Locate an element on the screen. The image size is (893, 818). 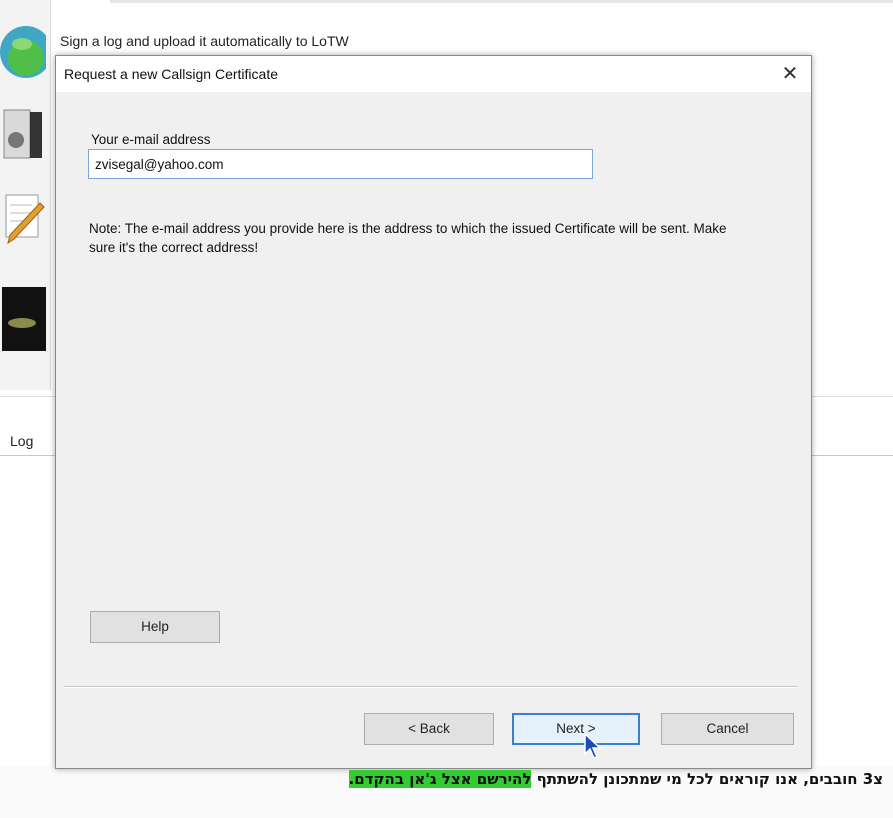
help-button: Help is located at coordinates (155, 627).